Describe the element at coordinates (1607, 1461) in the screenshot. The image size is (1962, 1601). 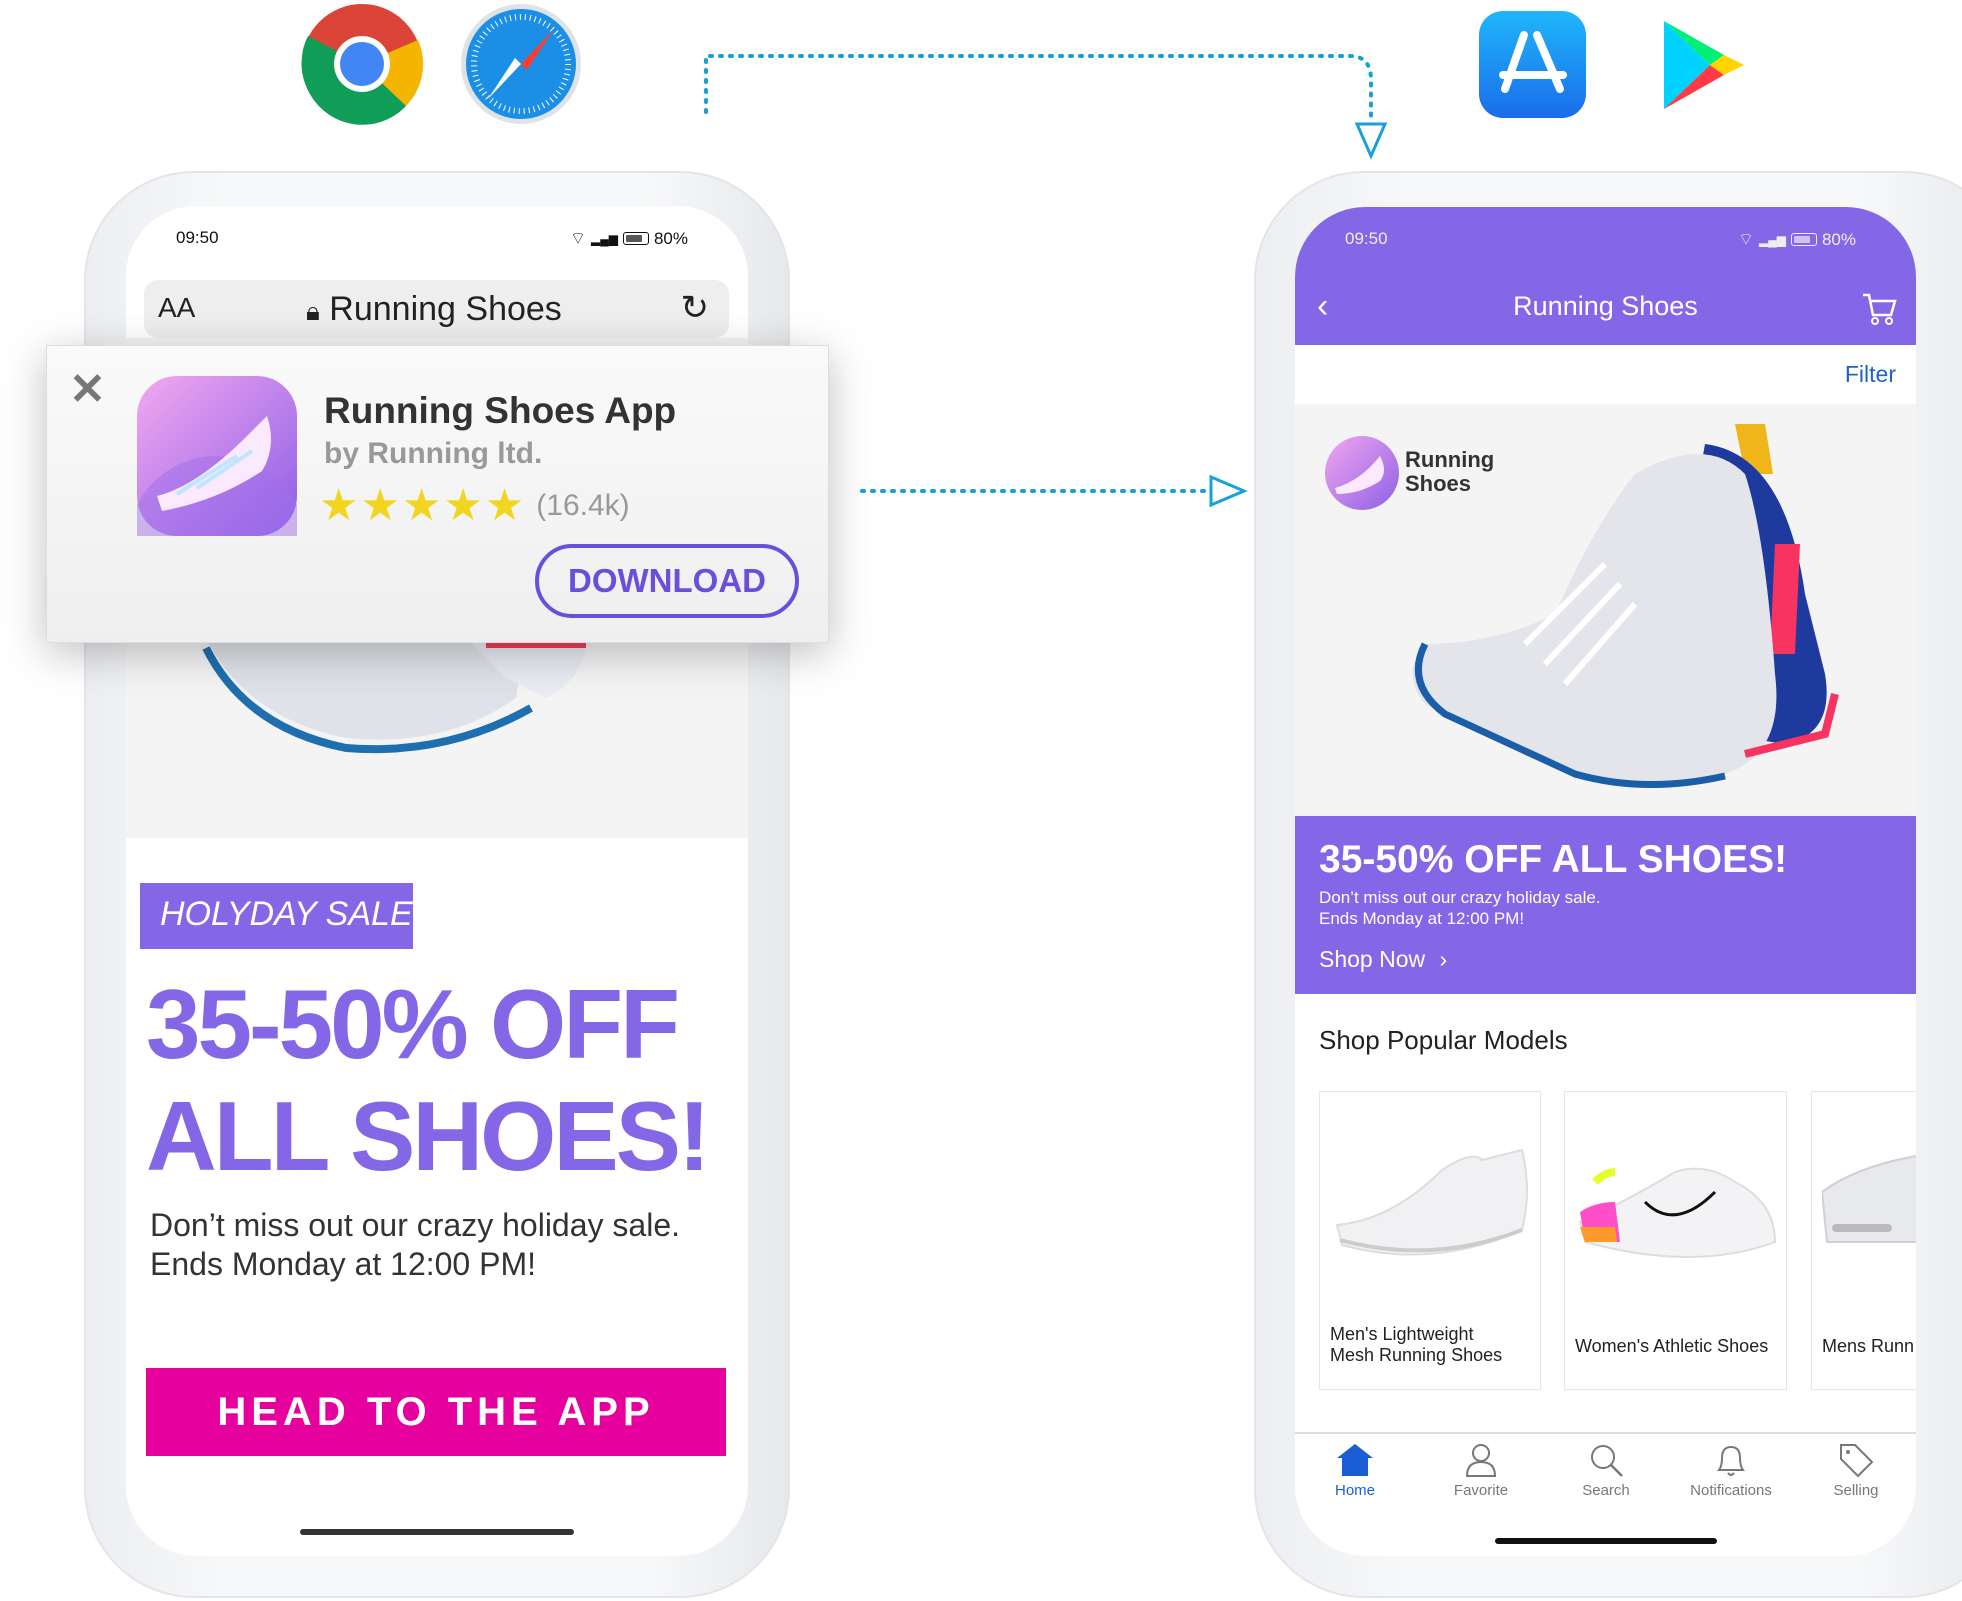
I see `search-icon` at that location.